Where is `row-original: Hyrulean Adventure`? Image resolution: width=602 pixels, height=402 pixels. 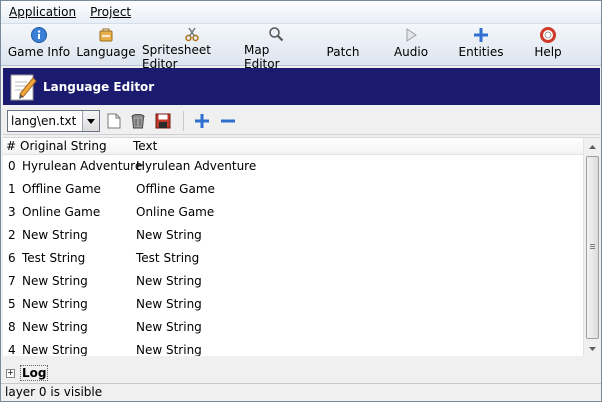 row-original: Hyrulean Adventure is located at coordinates (82, 166).